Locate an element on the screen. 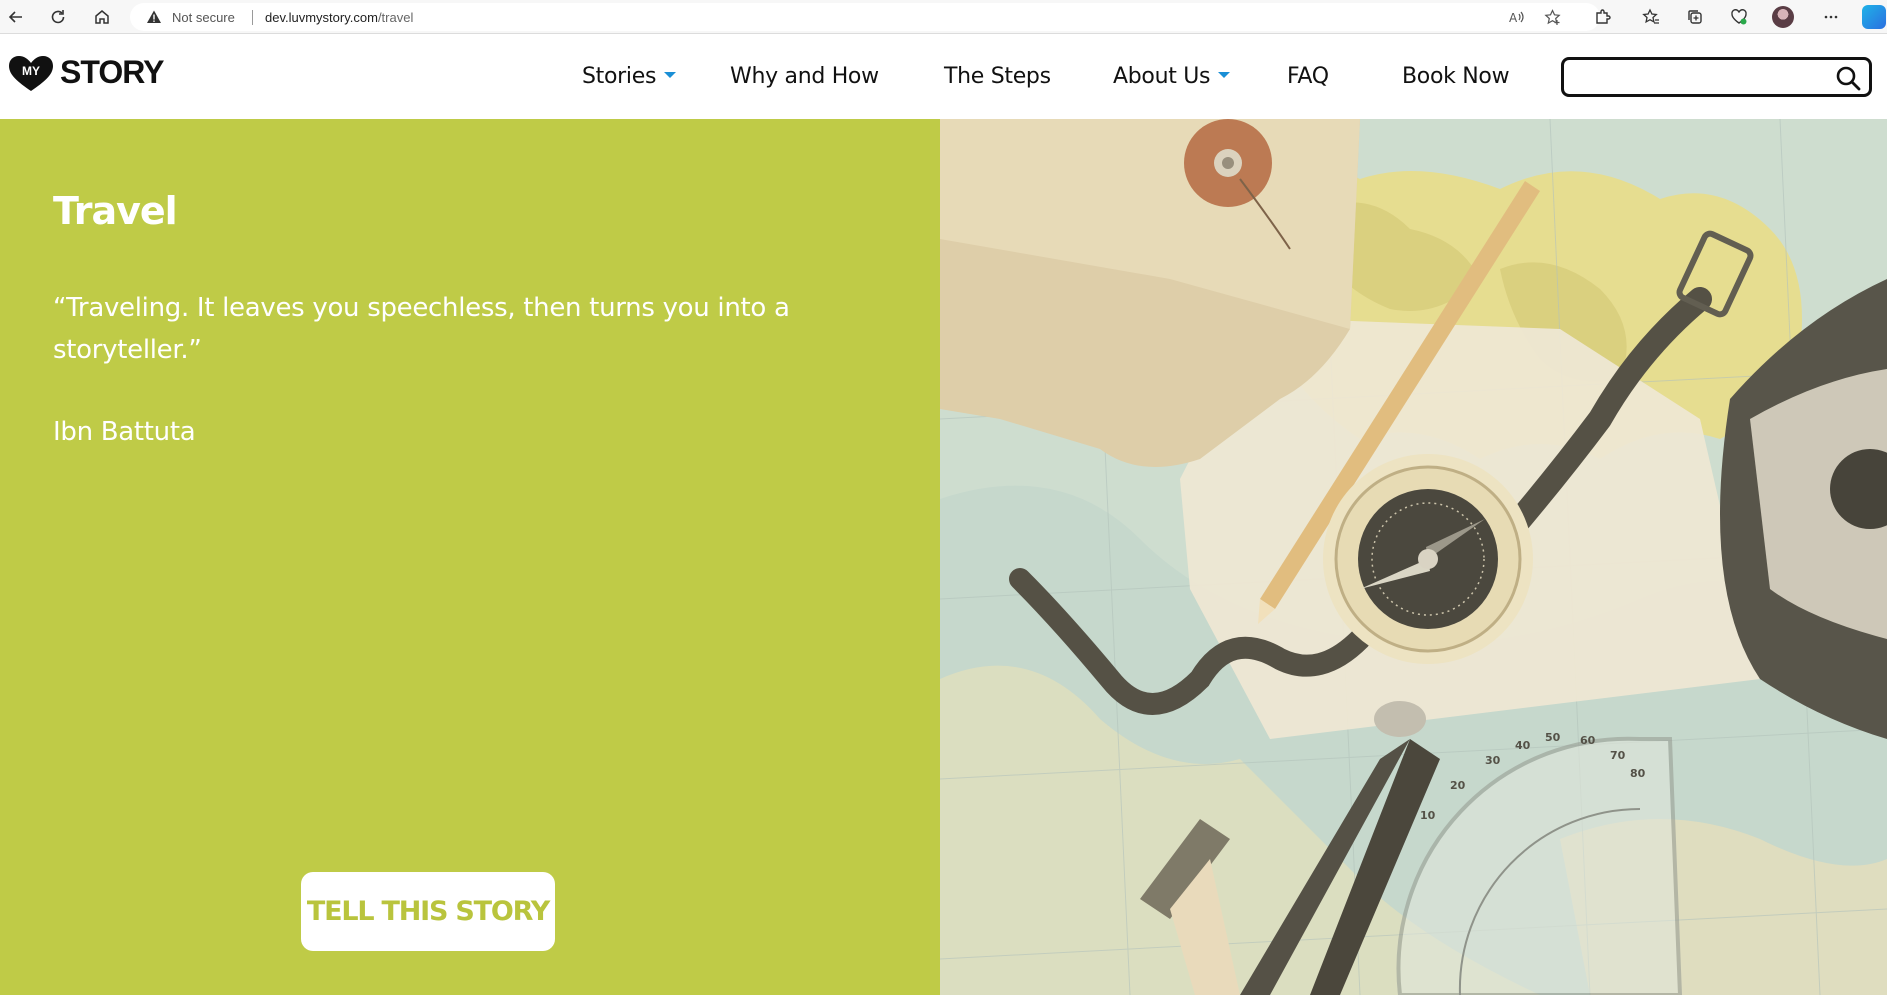 This screenshot has height=995, width=1887. page-title: Travel is located at coordinates (115, 211).